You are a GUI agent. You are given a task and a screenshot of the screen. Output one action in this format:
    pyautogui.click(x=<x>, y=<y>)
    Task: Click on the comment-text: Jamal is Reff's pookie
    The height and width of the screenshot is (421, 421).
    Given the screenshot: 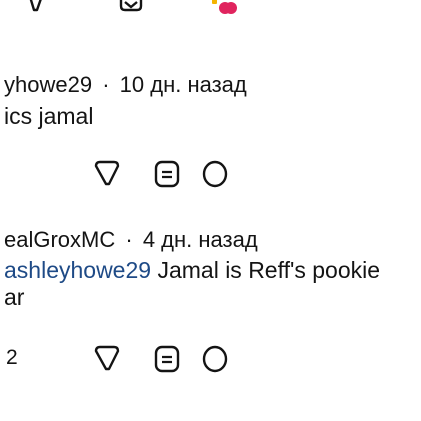 What is the action you would take?
    pyautogui.click(x=266, y=270)
    